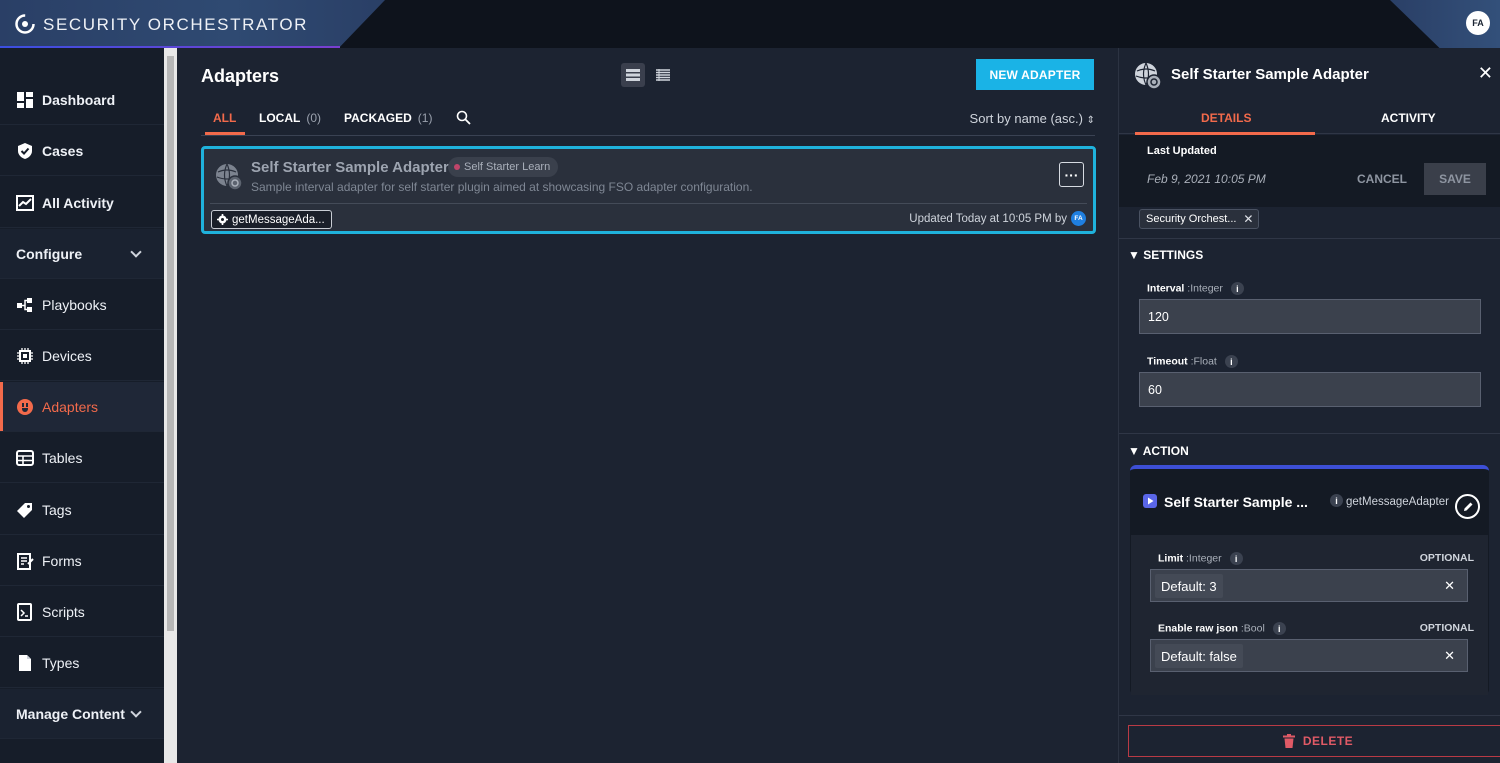 This screenshot has height=763, width=1500. What do you see at coordinates (82, 203) in the screenshot?
I see `sidebar-item-all-activity: All Activity` at bounding box center [82, 203].